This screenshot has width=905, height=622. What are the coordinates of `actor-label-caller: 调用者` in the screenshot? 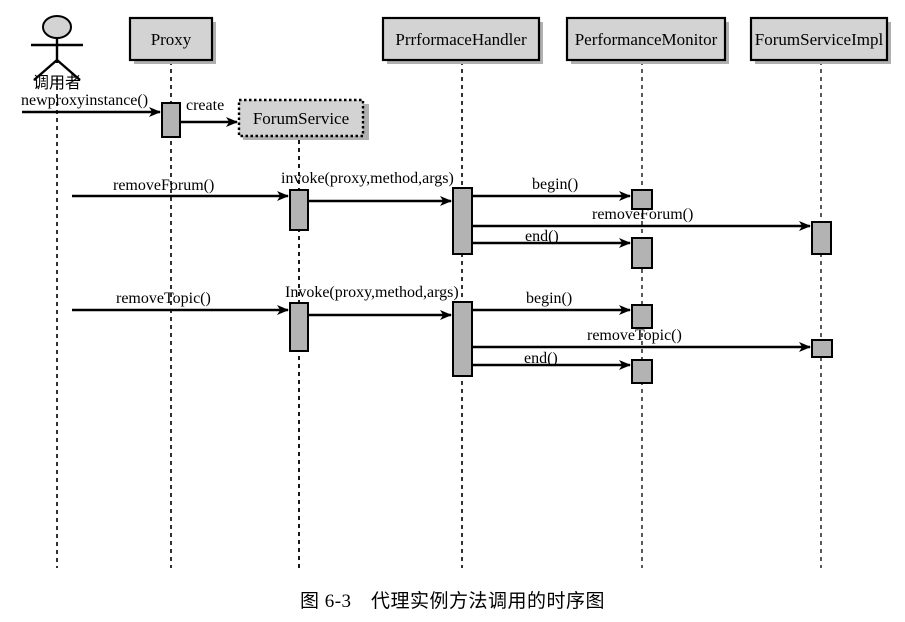 It's located at (57, 83).